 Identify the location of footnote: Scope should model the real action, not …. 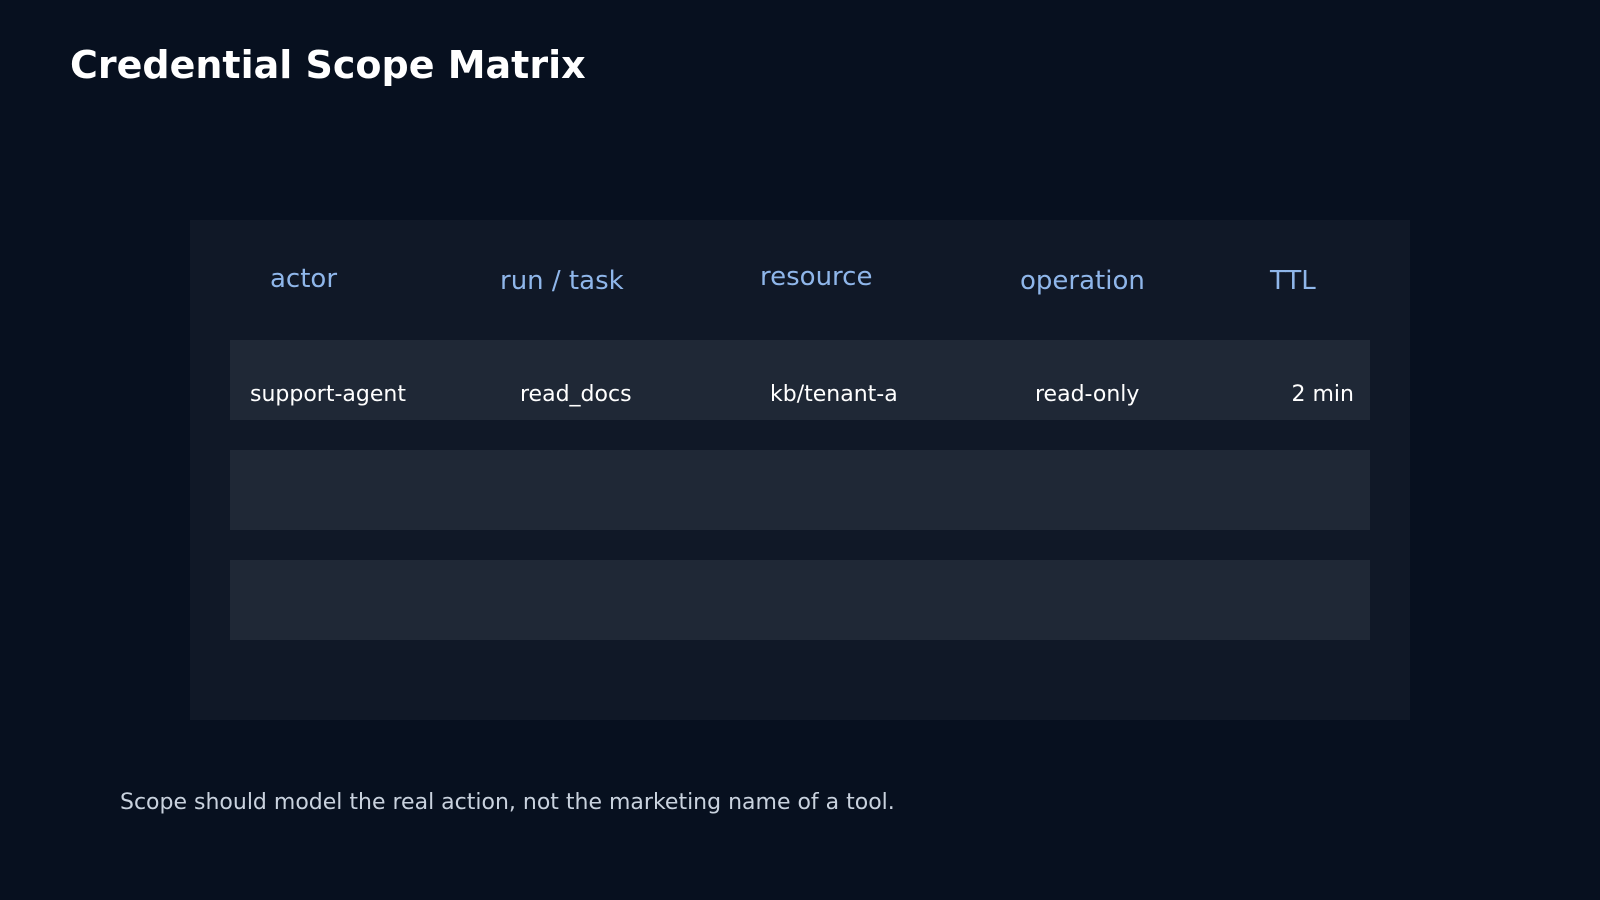
(507, 802).